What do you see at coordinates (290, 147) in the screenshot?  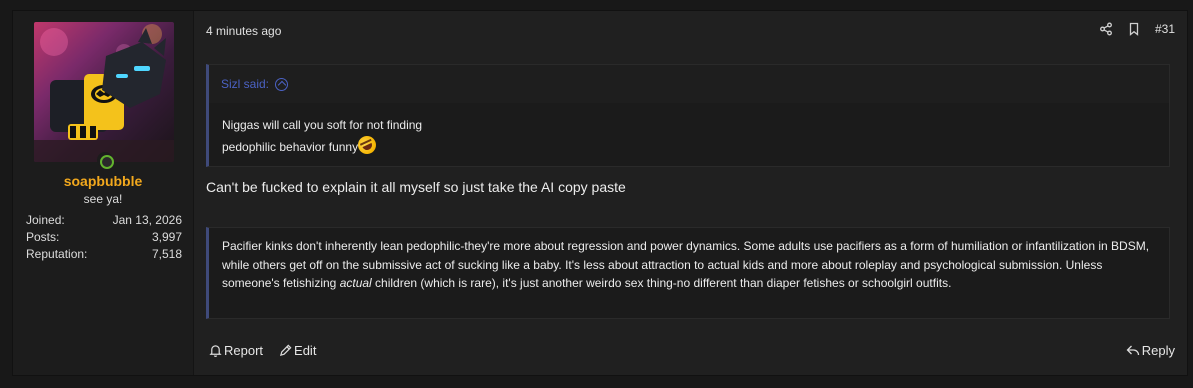 I see `quote-line: pedophilic behavior funny` at bounding box center [290, 147].